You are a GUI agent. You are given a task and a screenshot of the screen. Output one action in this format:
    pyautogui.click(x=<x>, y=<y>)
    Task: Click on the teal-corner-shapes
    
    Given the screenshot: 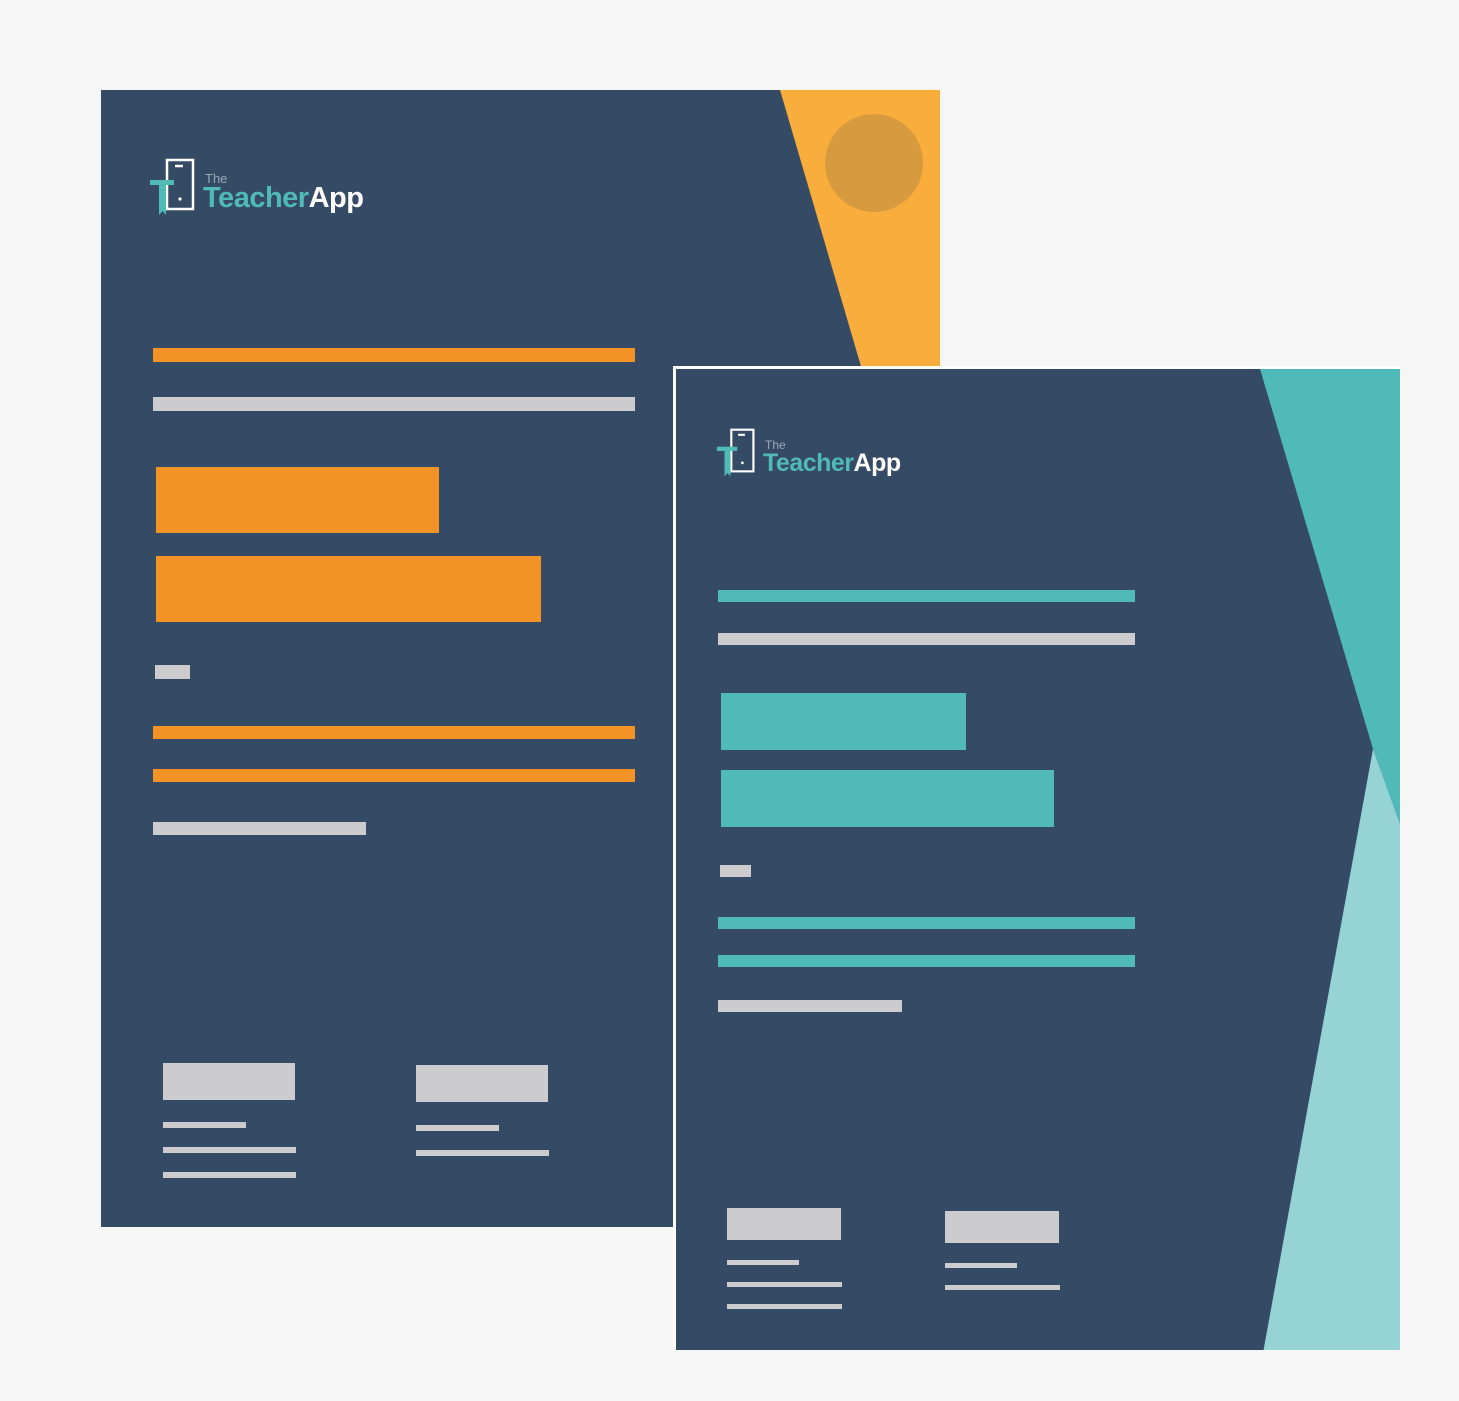 What is the action you would take?
    pyautogui.click(x=1330, y=859)
    